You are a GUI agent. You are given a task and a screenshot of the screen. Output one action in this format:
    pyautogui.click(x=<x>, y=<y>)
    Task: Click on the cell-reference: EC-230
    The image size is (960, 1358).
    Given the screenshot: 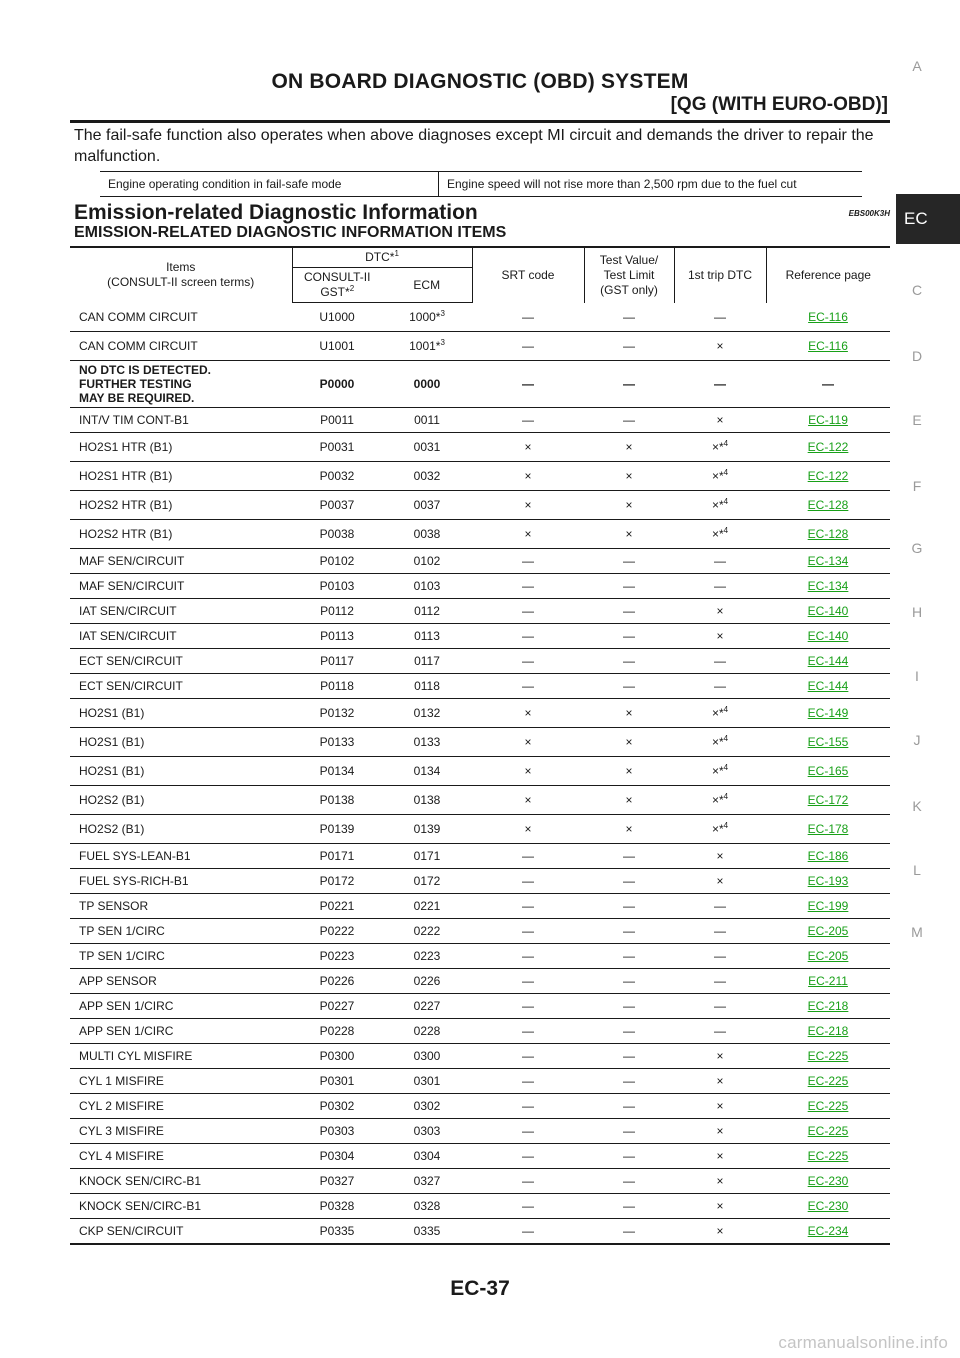 What is the action you would take?
    pyautogui.click(x=828, y=1181)
    